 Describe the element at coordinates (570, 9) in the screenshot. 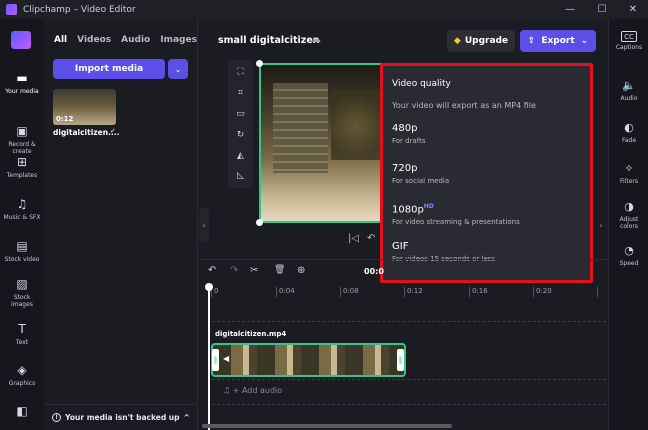

I see `minimize-button: —` at that location.